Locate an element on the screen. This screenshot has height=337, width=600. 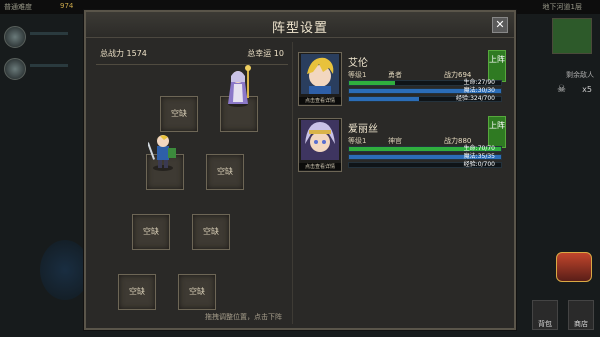
dialog-header: 阵型设置 ✕ is located at coordinates (300, 25).